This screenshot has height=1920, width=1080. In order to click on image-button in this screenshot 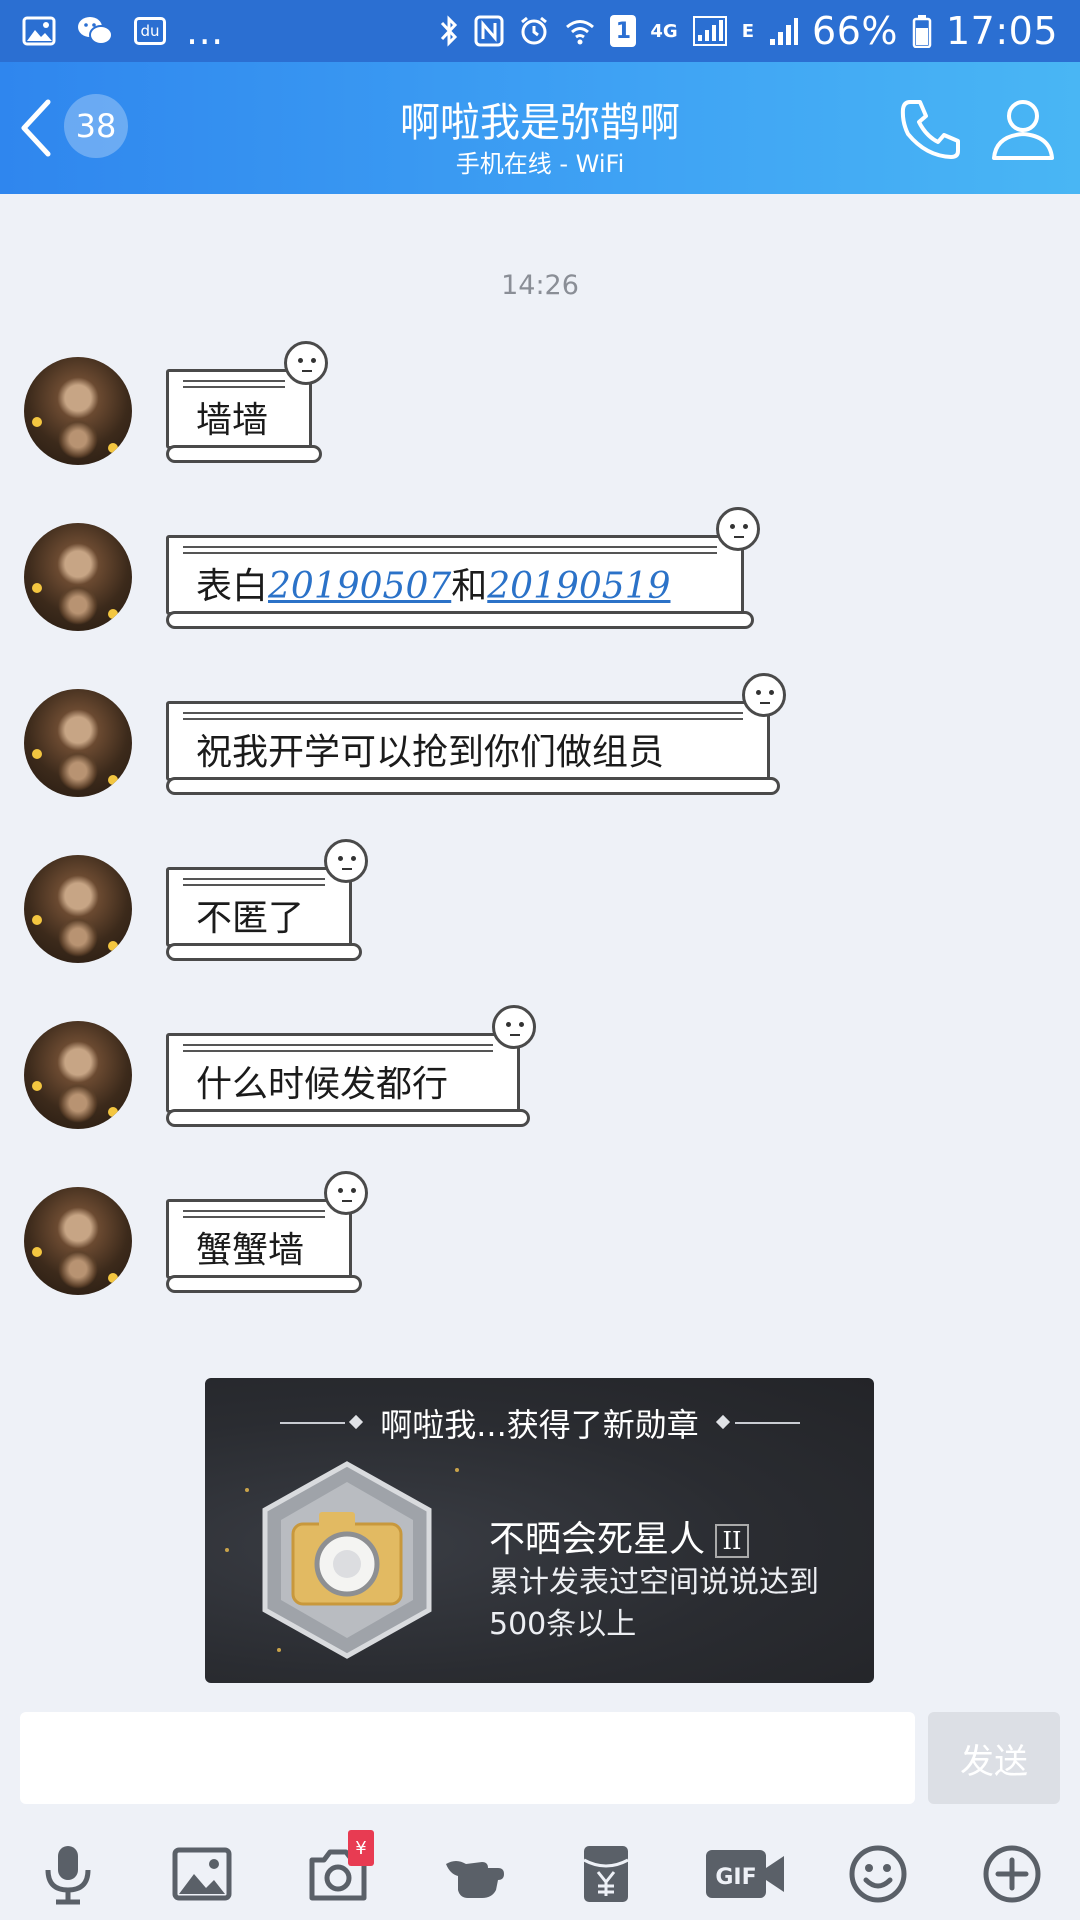, I will do `click(202, 1874)`.